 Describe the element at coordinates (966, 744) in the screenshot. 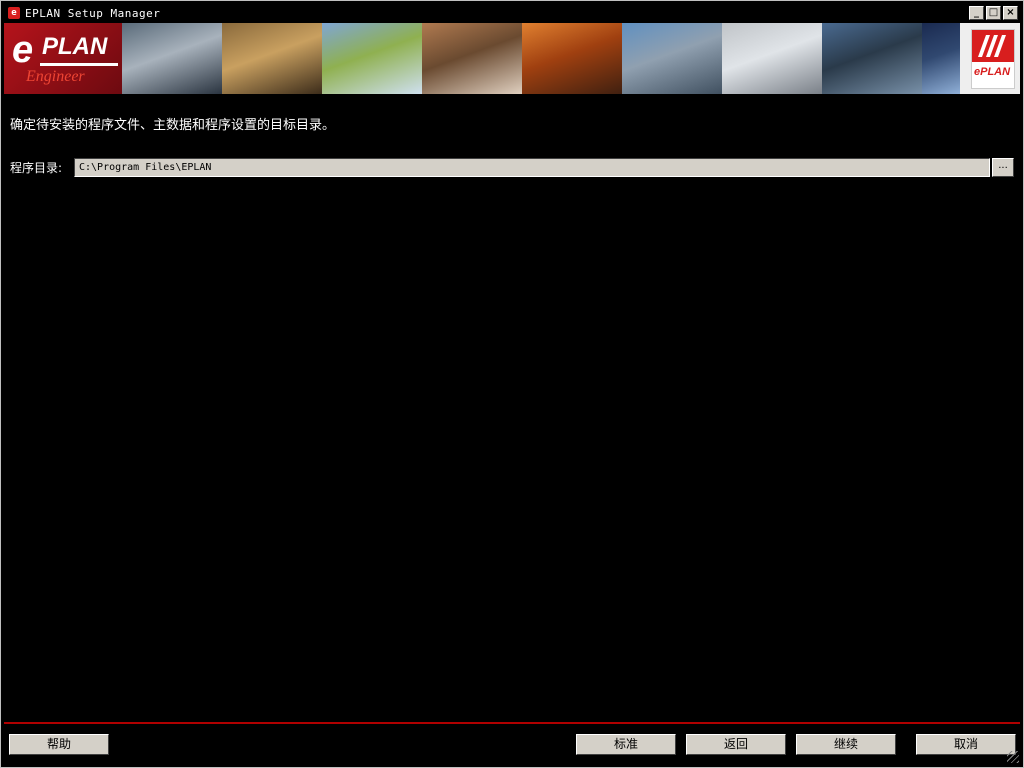

I see `cancel-button: 取消` at that location.